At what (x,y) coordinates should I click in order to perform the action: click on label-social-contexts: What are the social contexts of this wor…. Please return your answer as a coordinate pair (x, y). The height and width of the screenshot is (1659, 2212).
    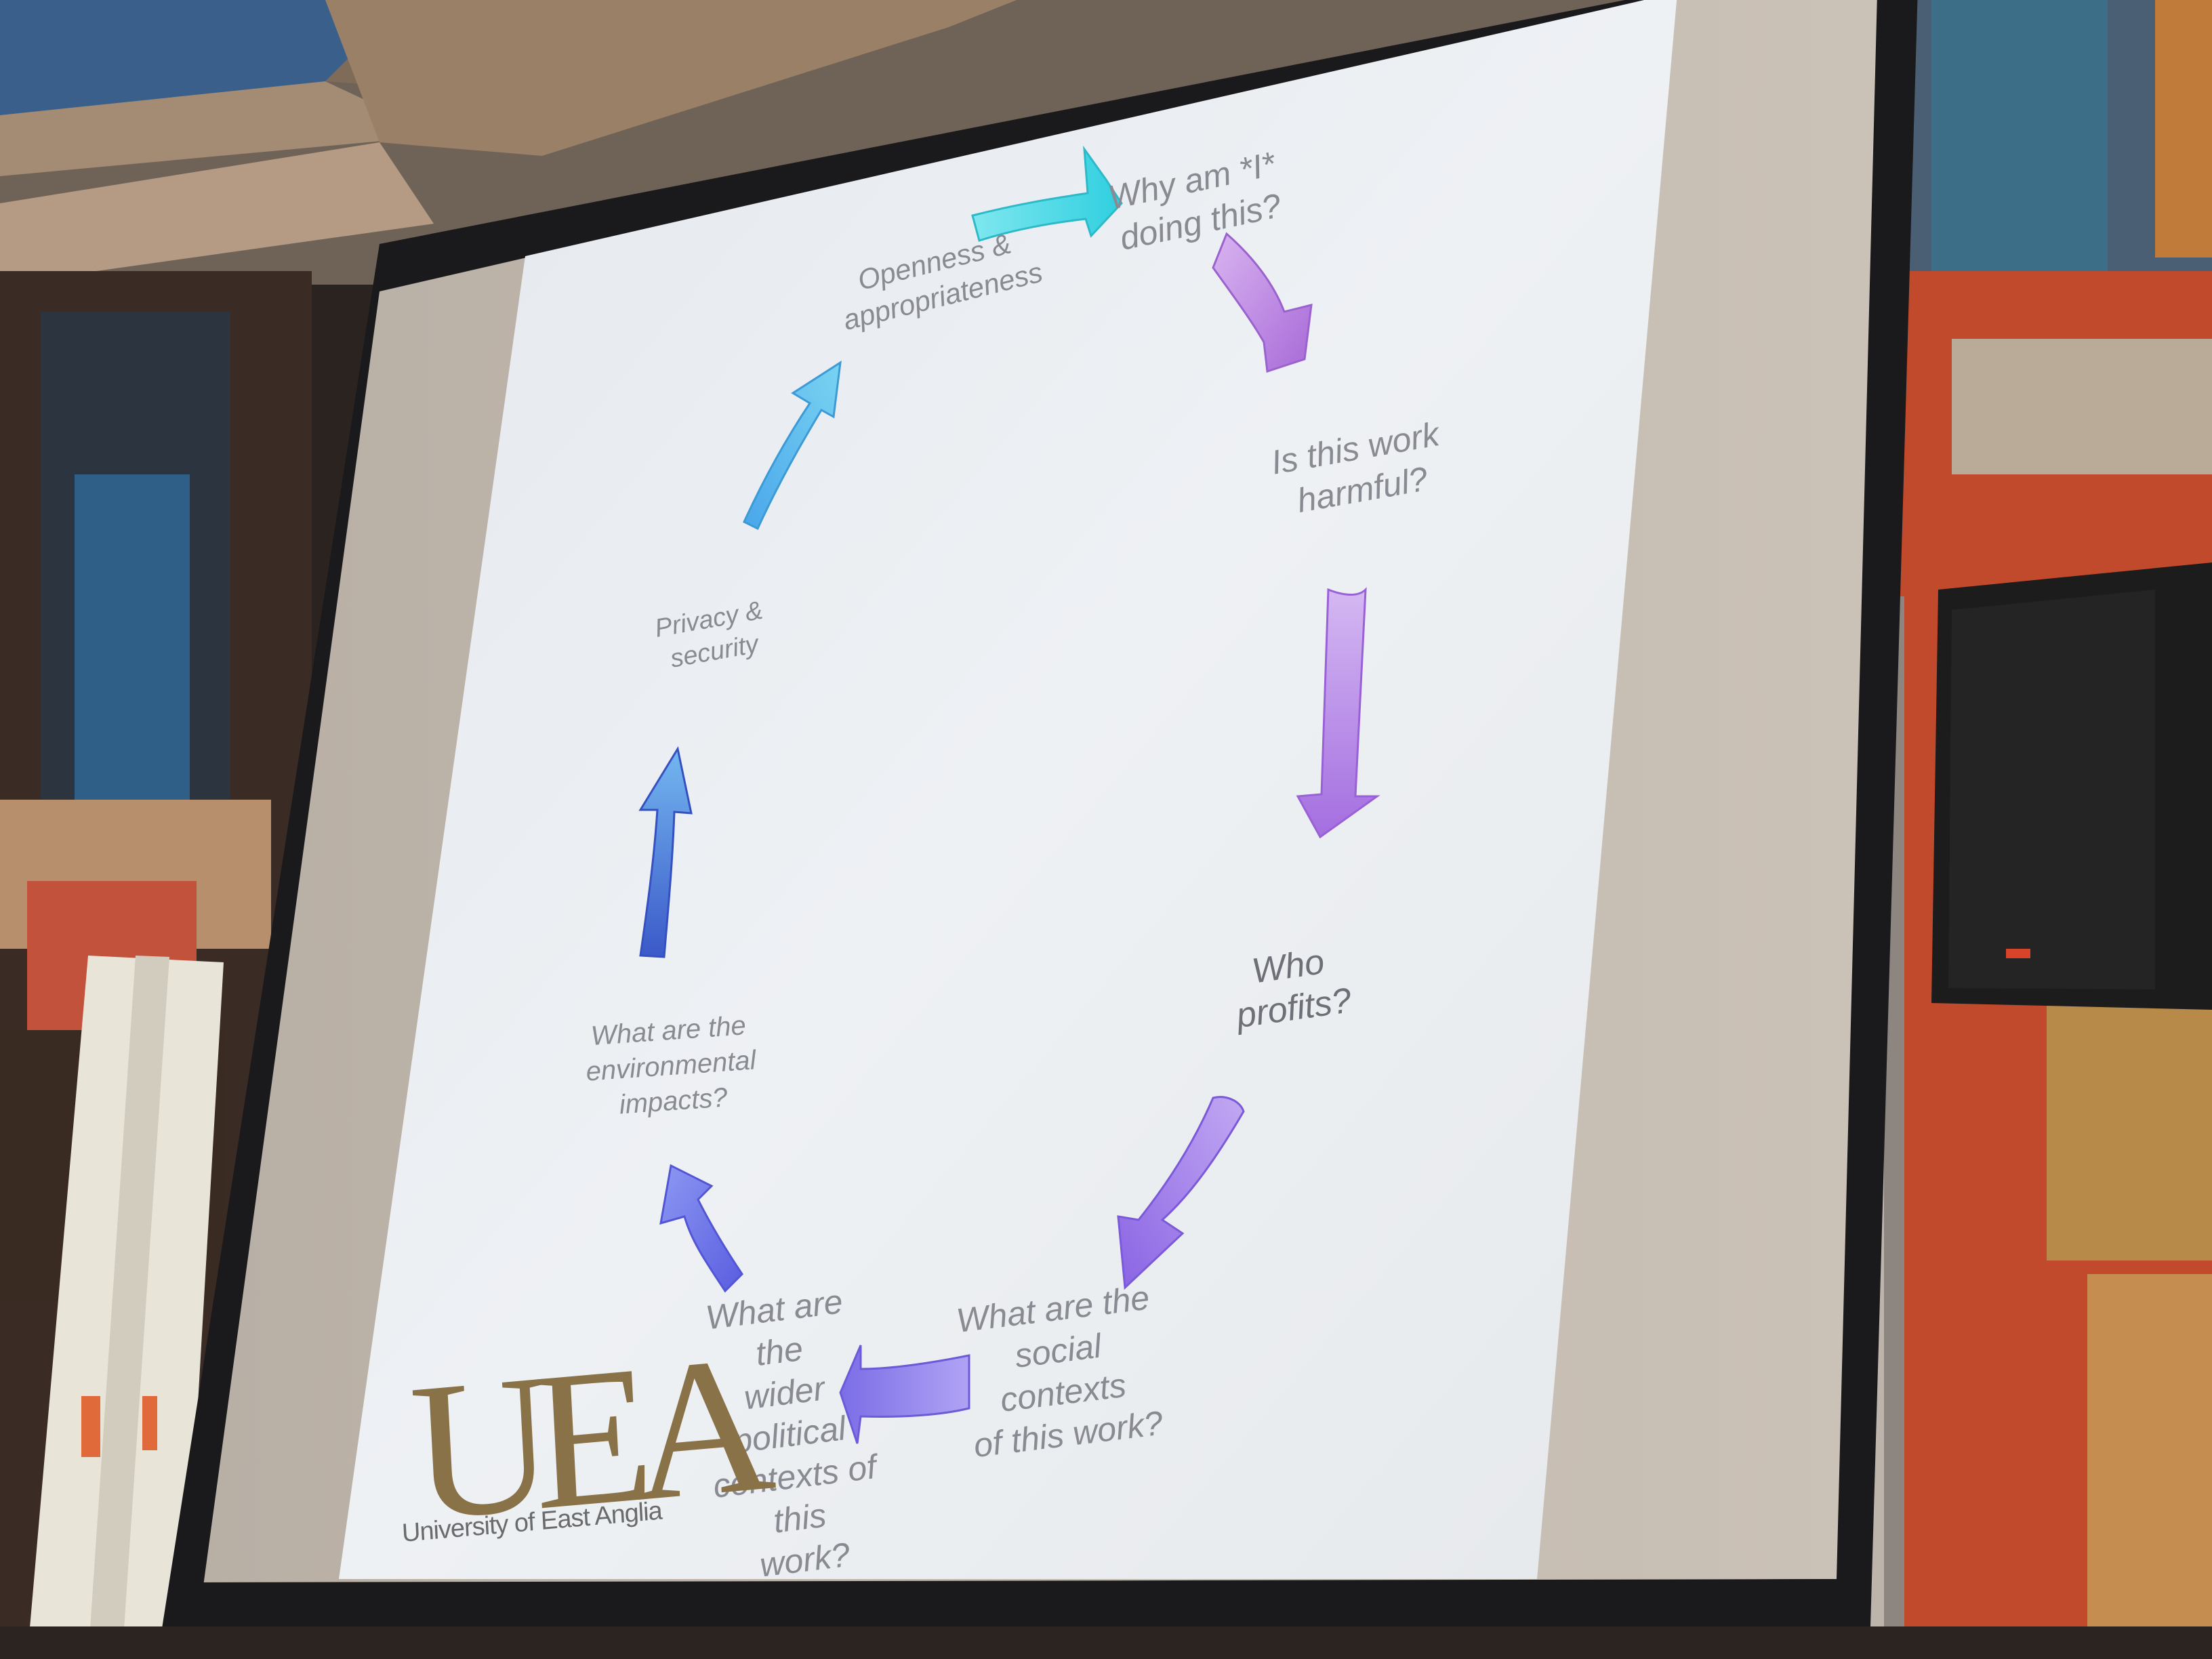
    Looking at the image, I should click on (1060, 1371).